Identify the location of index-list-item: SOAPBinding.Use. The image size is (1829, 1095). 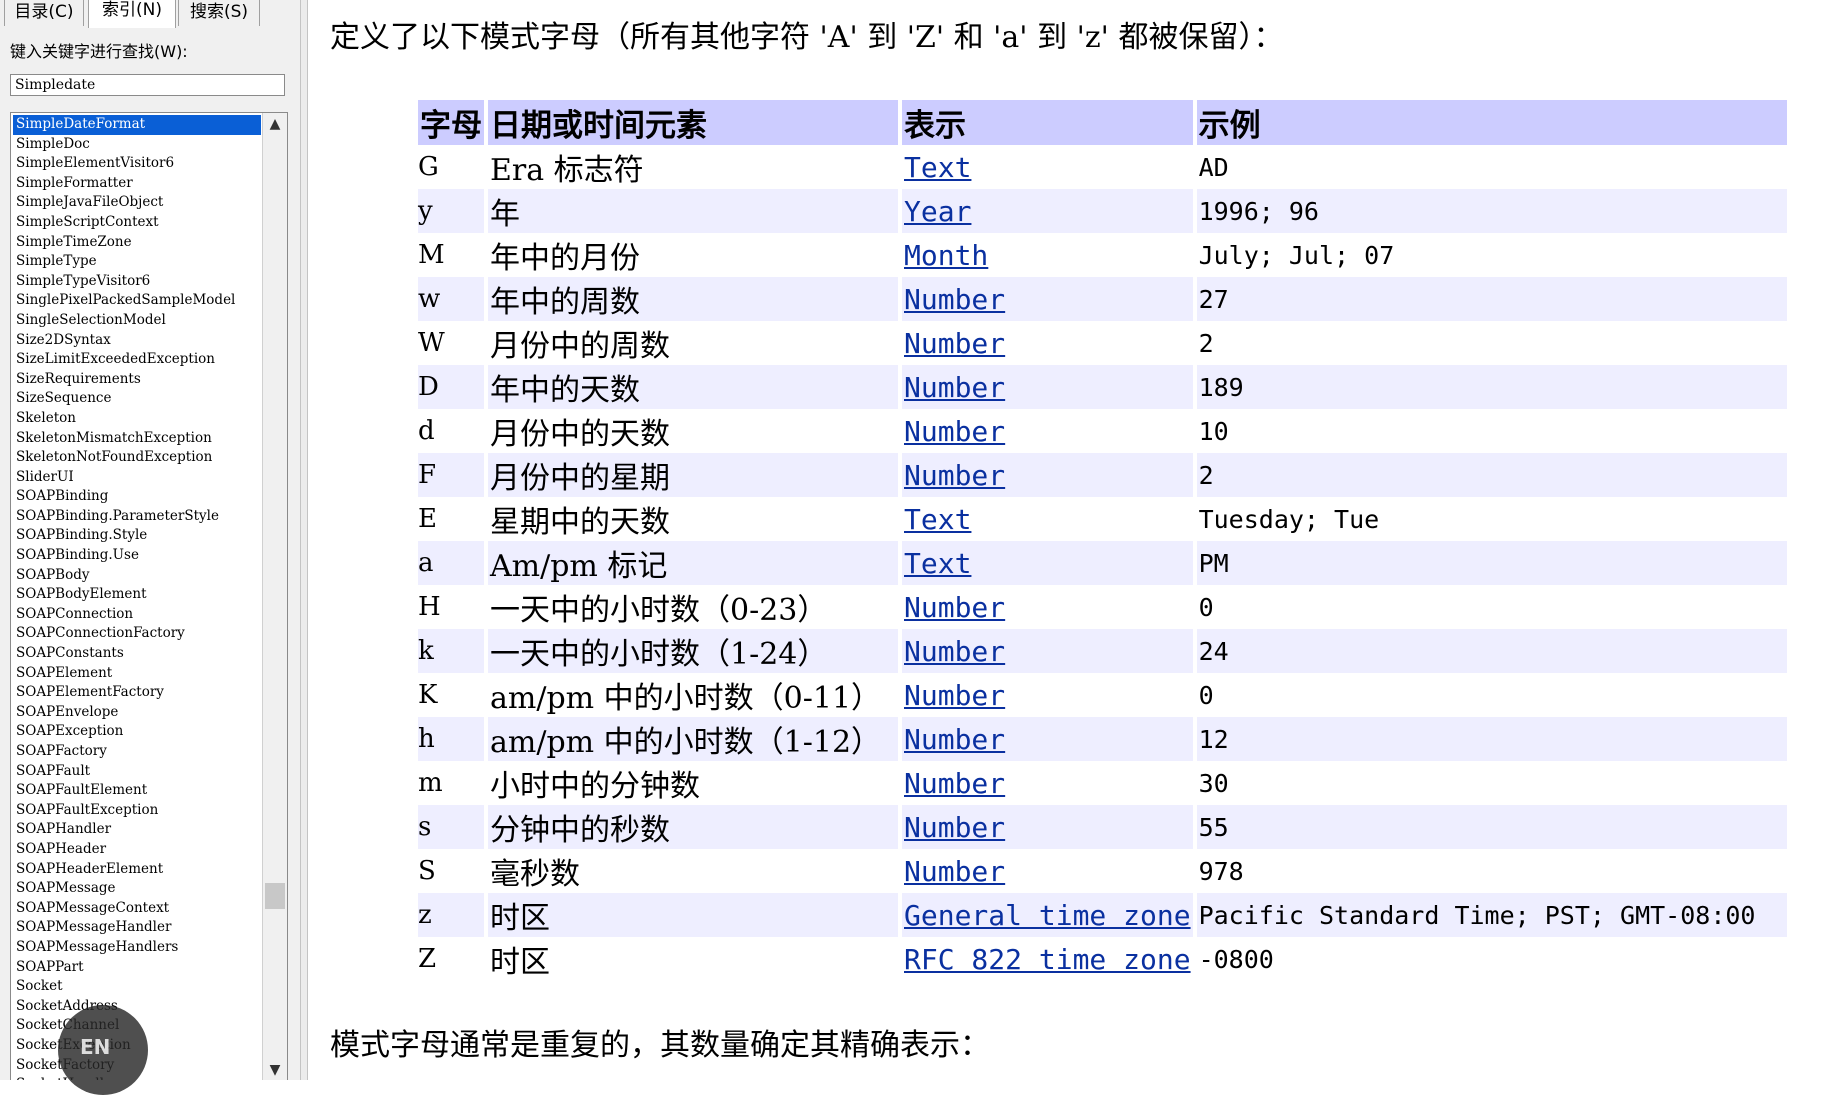
(137, 556).